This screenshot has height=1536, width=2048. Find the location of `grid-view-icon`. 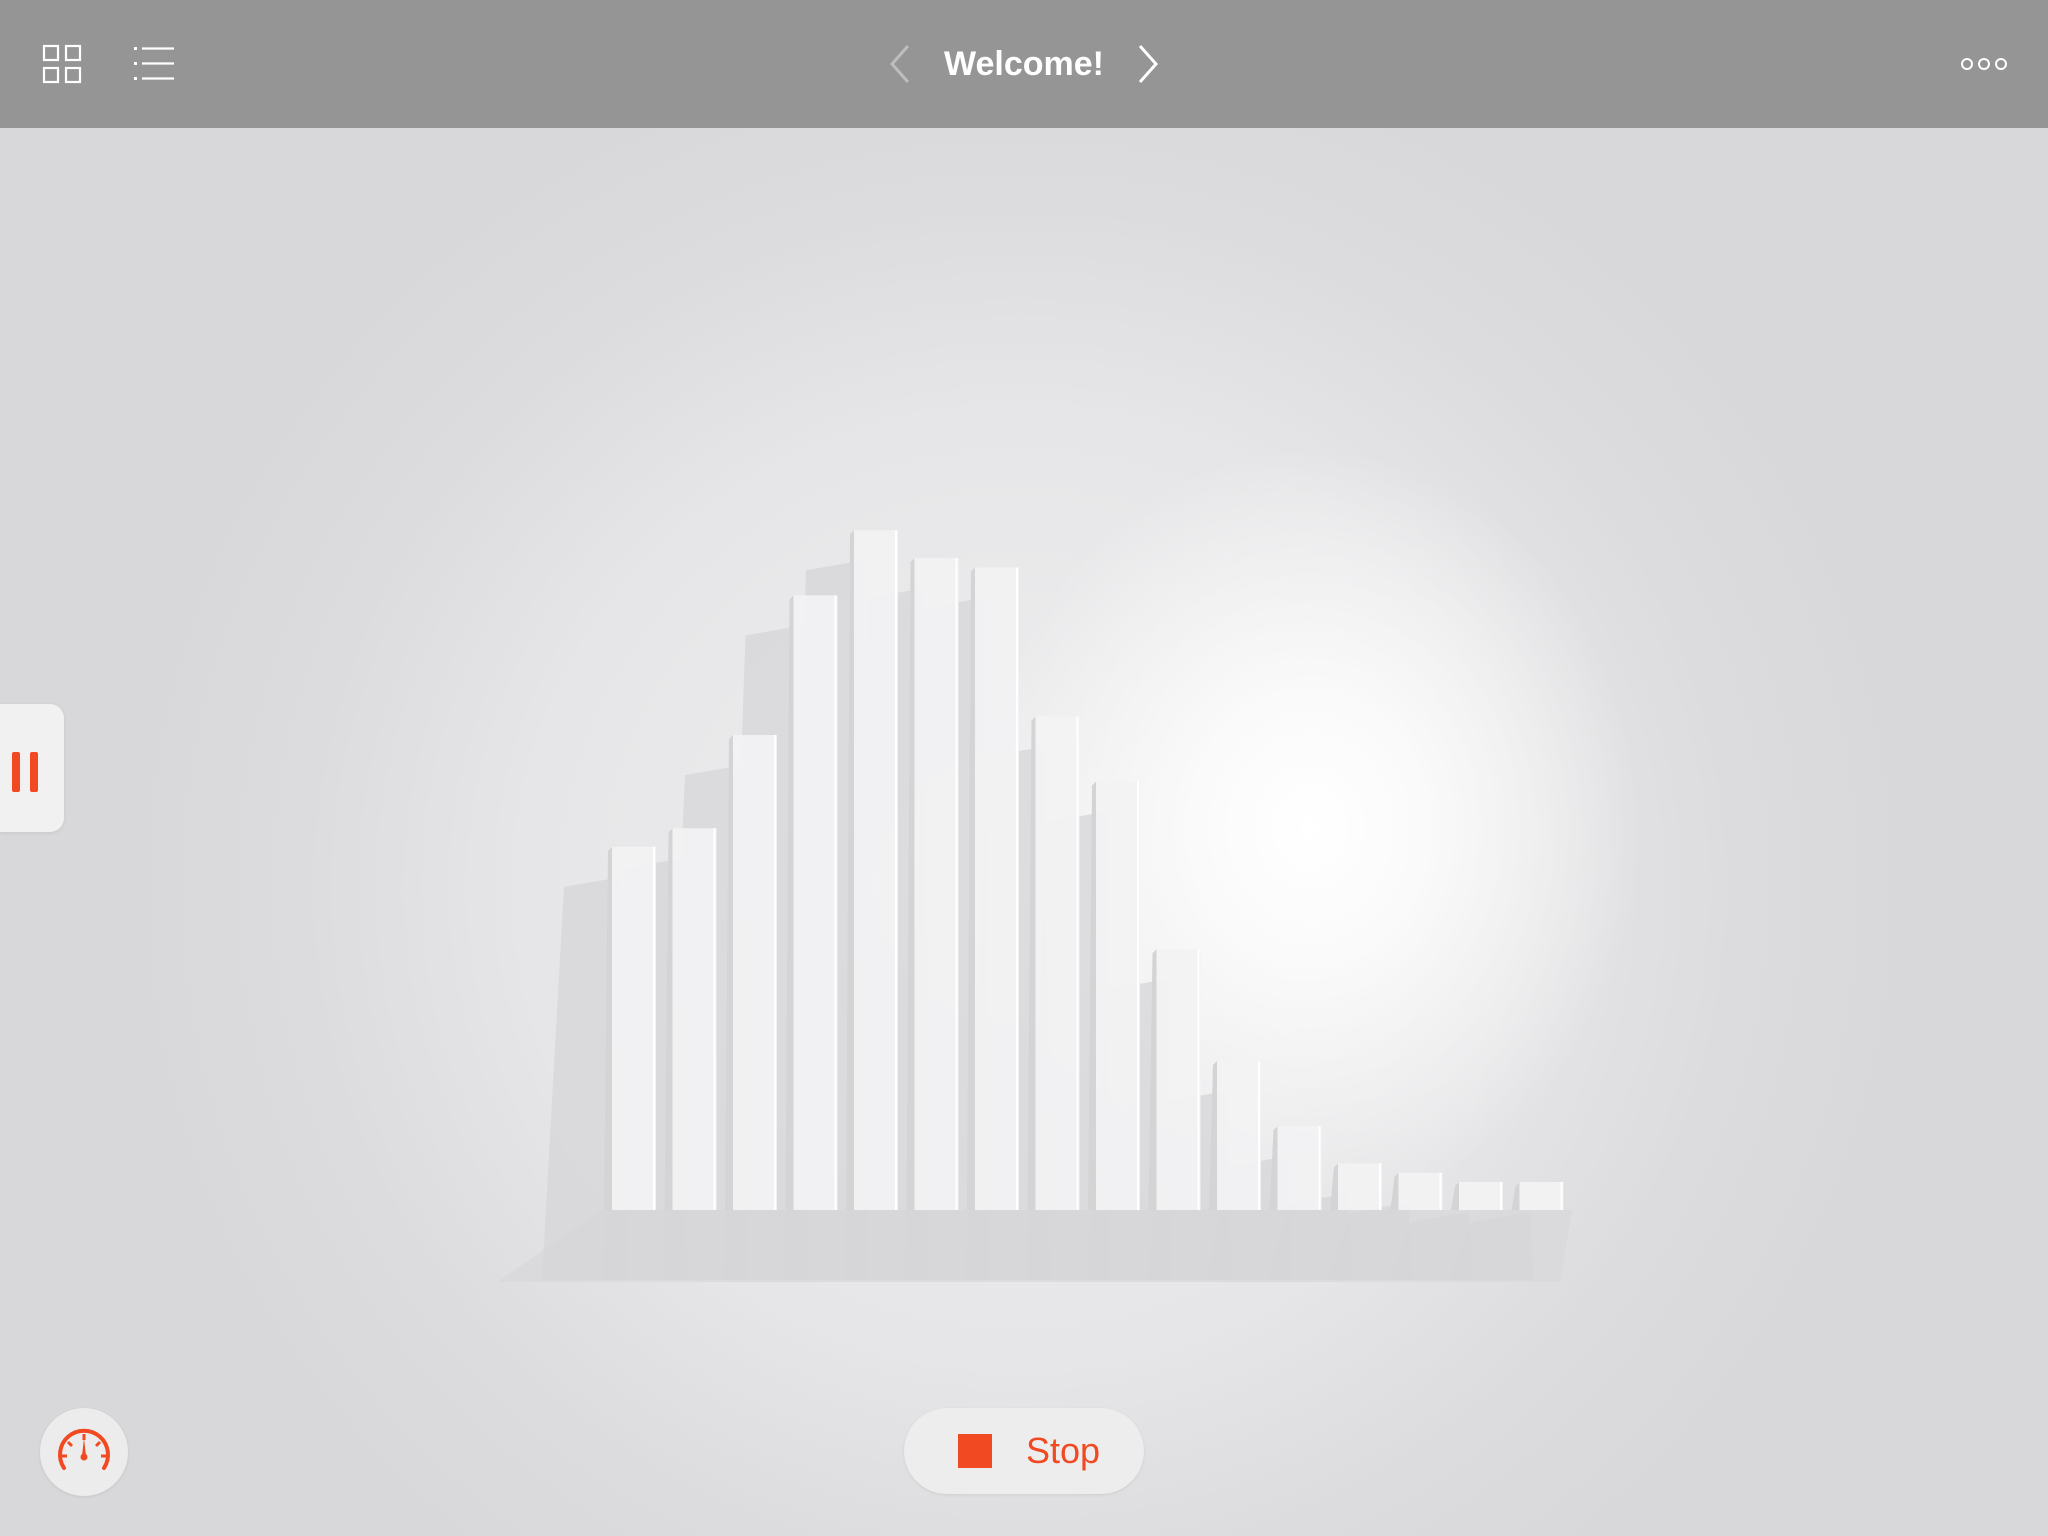

grid-view-icon is located at coordinates (62, 64).